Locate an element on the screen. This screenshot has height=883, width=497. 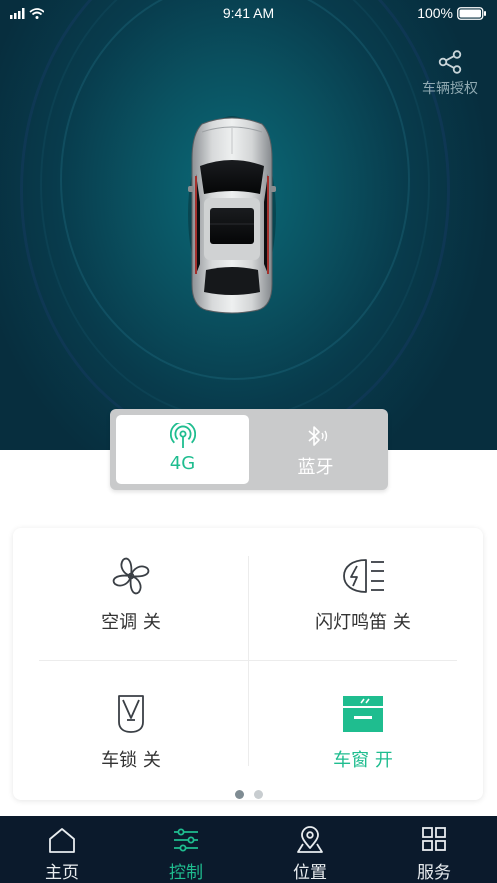
mode-tab-bluetooth: 蓝牙 is located at coordinates (315, 449).